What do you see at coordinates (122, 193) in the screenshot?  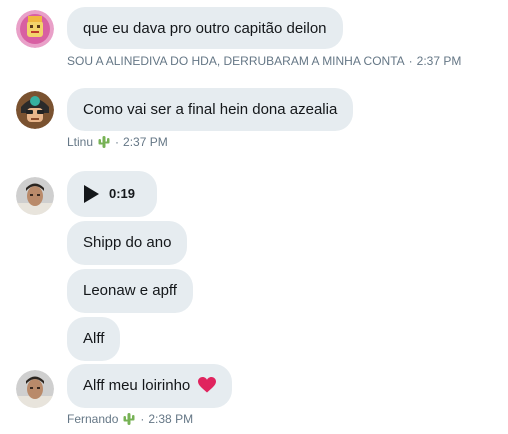 I see `audio-duration: 0:19` at bounding box center [122, 193].